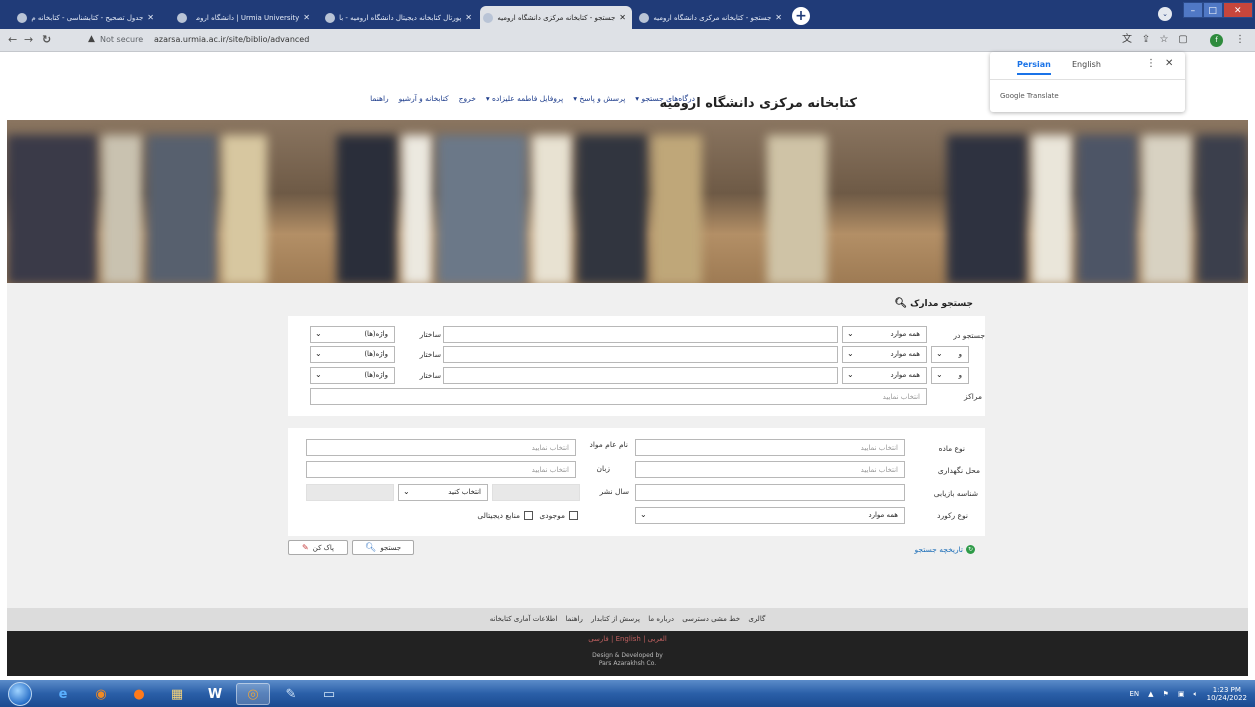 The image size is (1255, 707). Describe the element at coordinates (1166, 694) in the screenshot. I see `flag-icon: ⚑` at that location.